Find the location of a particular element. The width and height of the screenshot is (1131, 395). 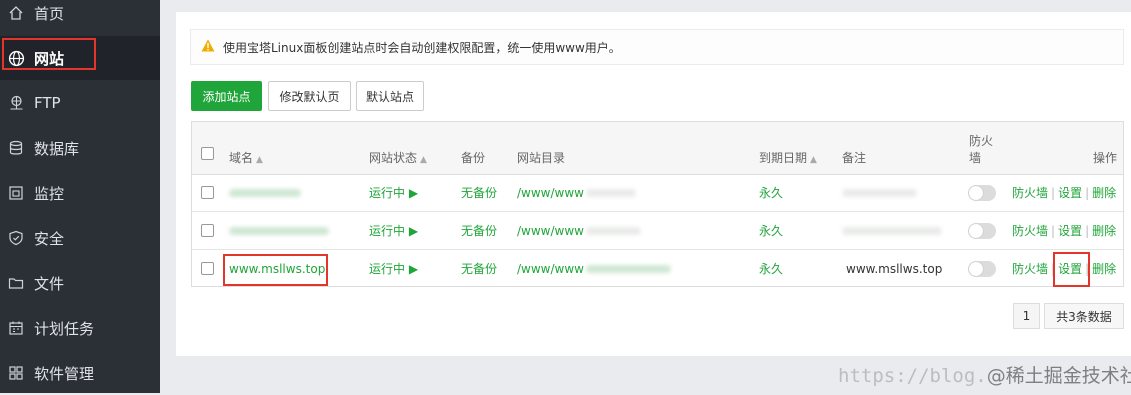

sidebar-item-label: FTP is located at coordinates (47, 103).